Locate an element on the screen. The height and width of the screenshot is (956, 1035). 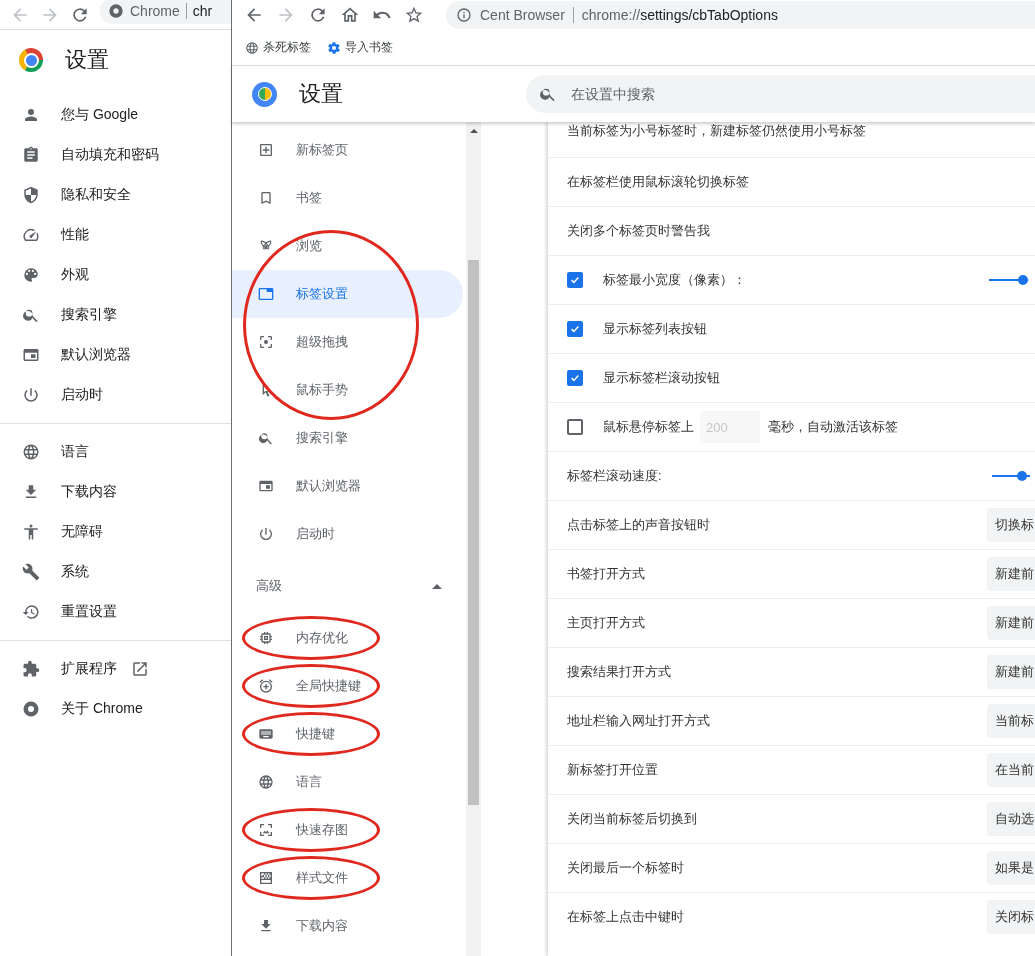
dropdown: 切换标 is located at coordinates (1011, 525).